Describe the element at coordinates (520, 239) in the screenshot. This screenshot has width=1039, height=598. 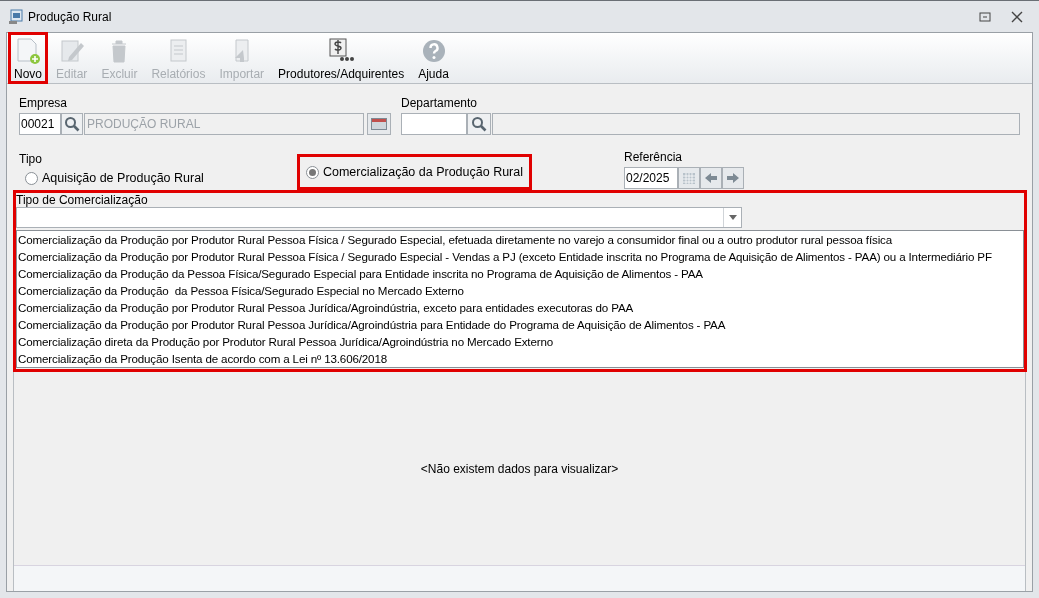
I see `dropdown-option: Comercialização da Produção por Produtor Rural Pessoa Física / Segurado Especial, efetuada diretamente no varejo a consumidor final ou a outro produtor rural pessoa física` at that location.